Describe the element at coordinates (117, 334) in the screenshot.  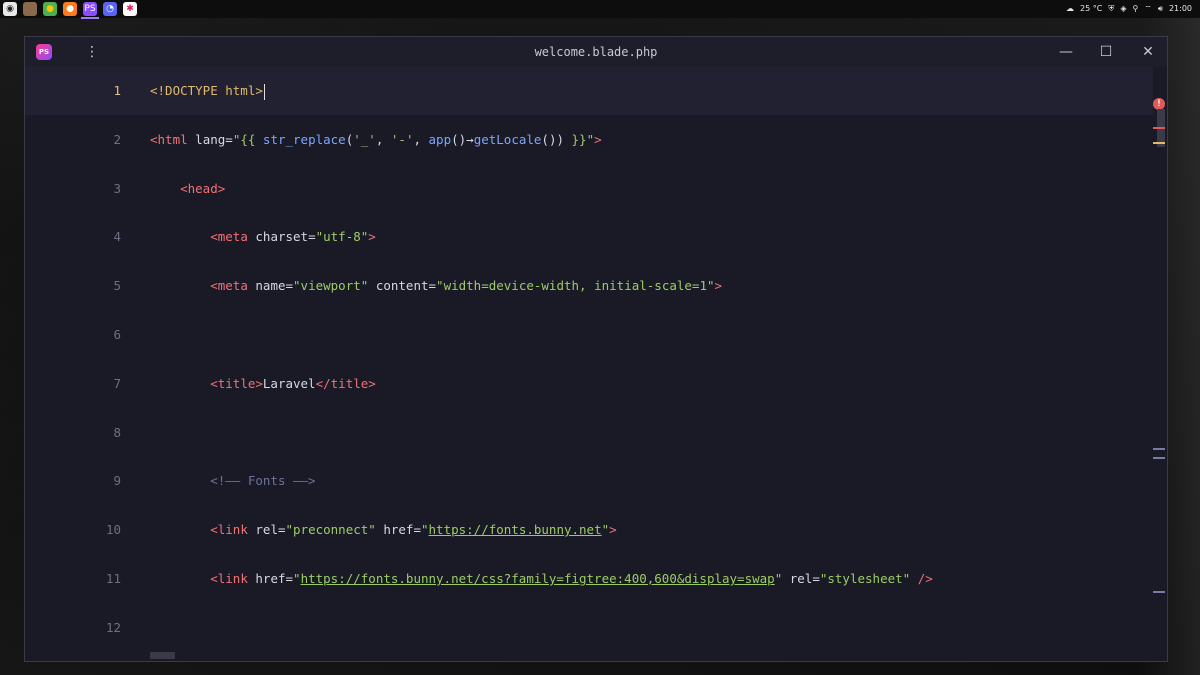
I see `line-number: 6` at that location.